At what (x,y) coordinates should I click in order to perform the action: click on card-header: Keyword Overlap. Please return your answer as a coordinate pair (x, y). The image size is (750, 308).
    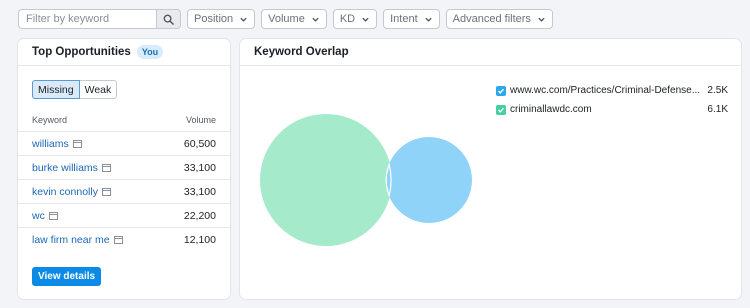
    Looking at the image, I should click on (490, 52).